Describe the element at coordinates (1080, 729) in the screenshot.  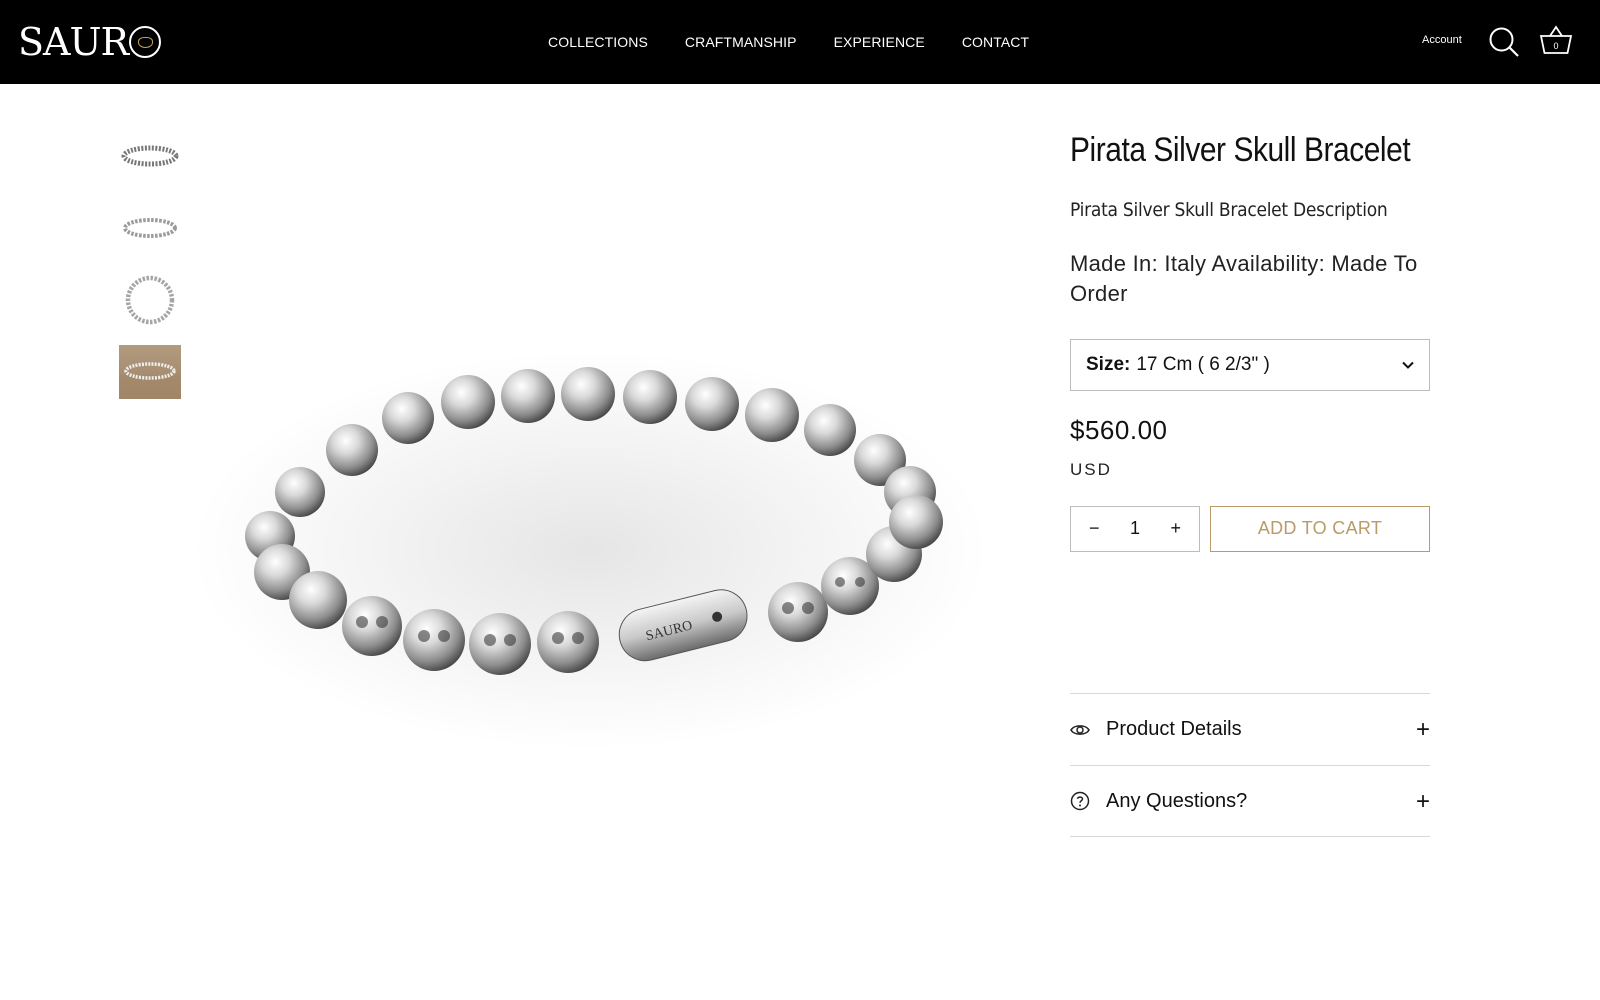
I see `eye-icon` at that location.